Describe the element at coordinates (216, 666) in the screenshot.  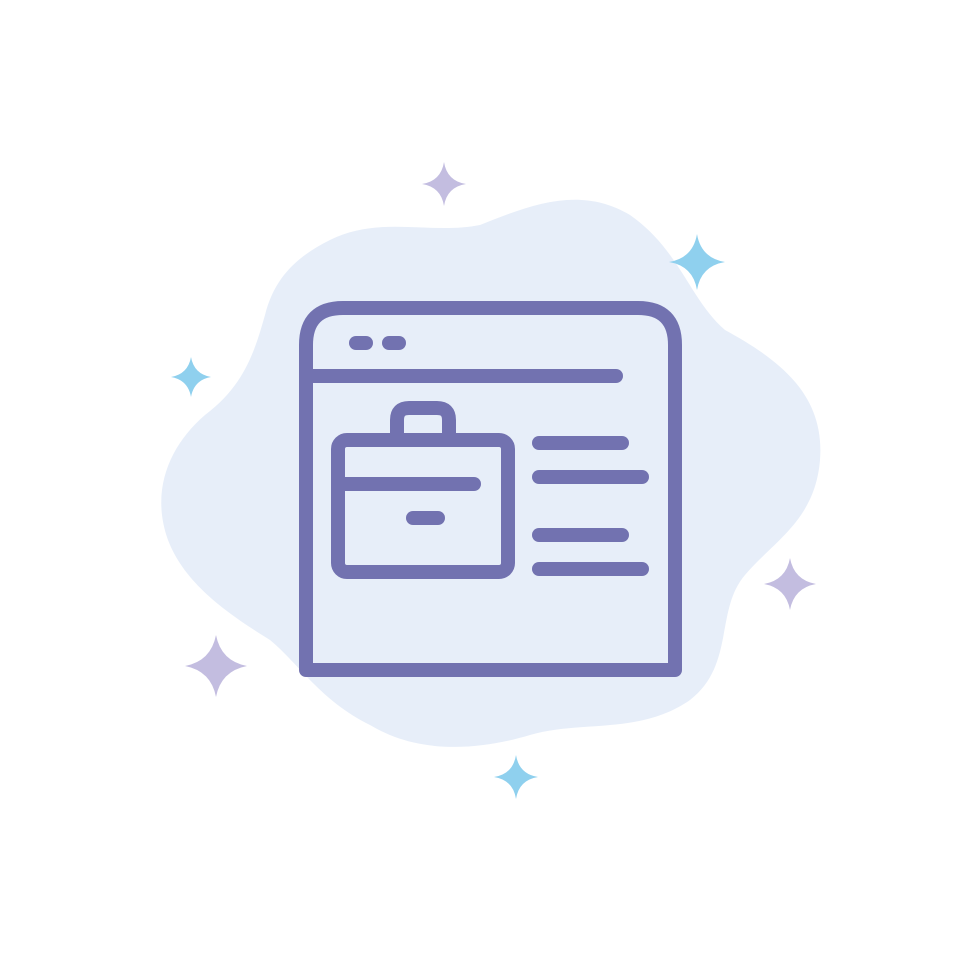
I see `sparkle-star-bottom-left` at that location.